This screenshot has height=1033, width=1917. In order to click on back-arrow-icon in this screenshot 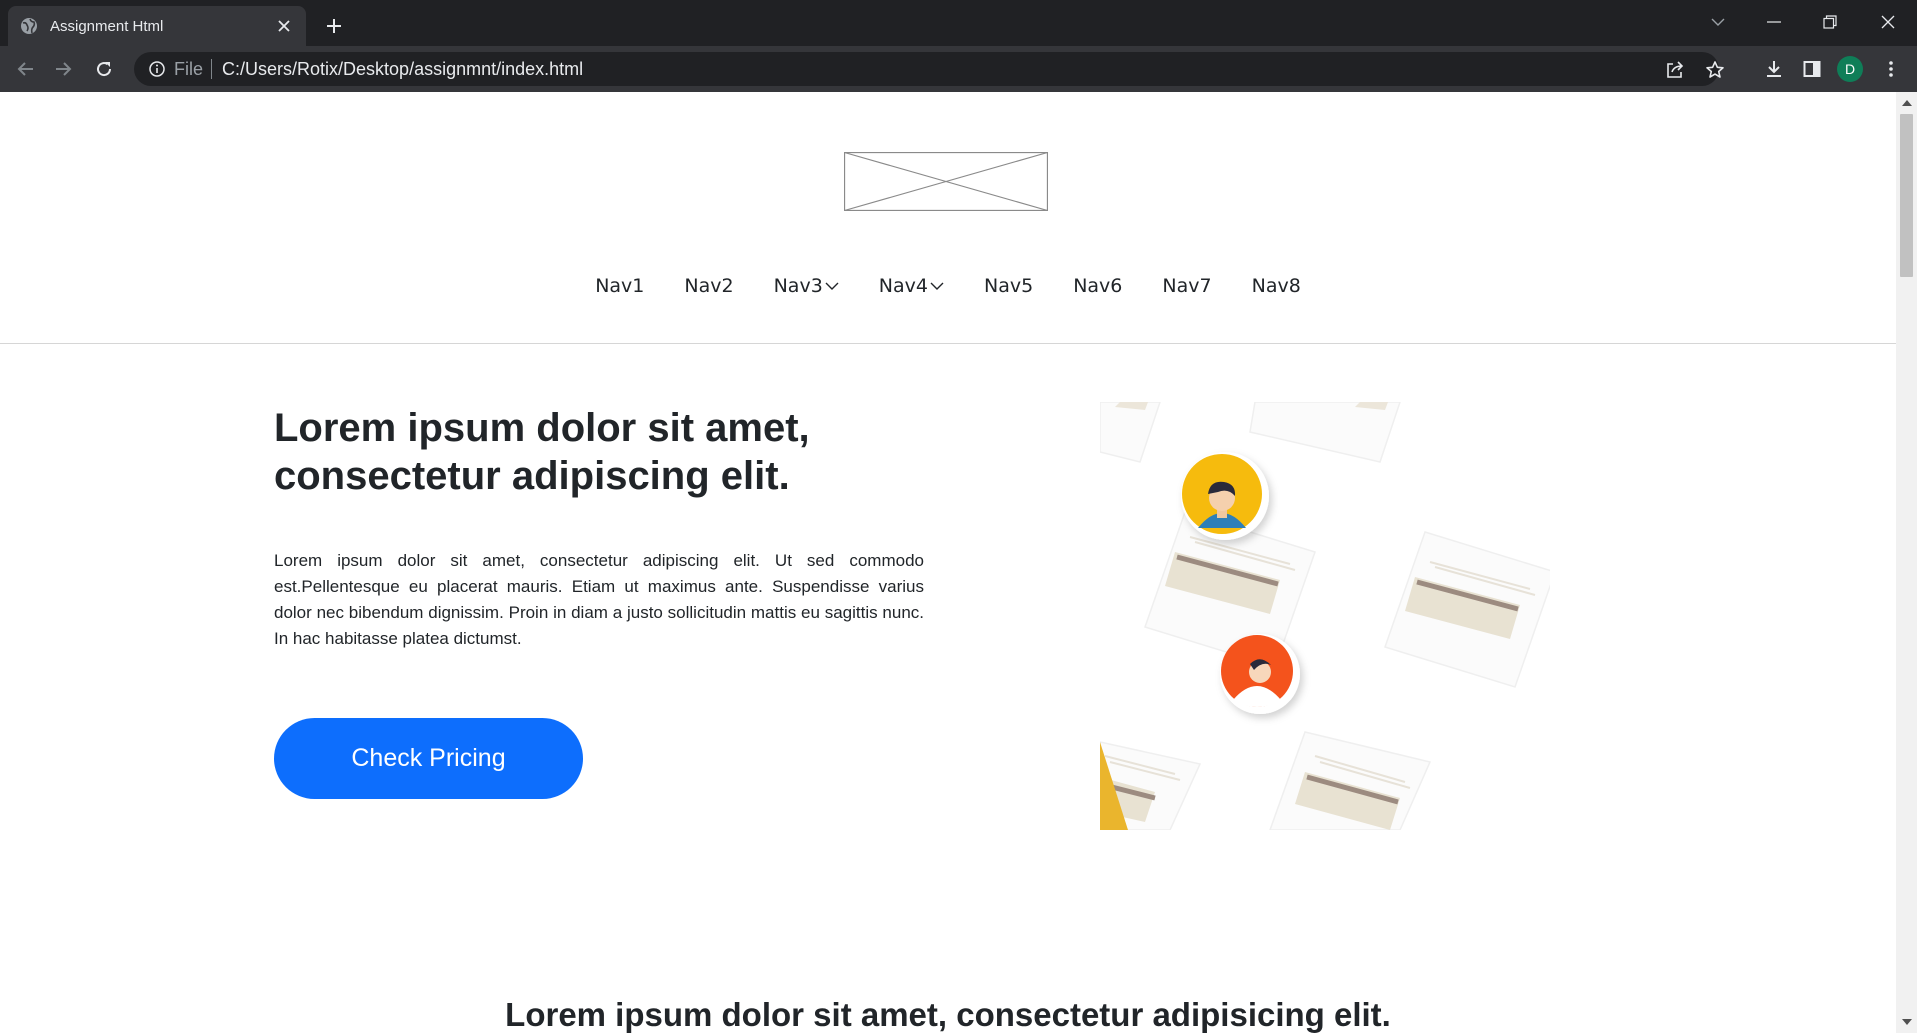, I will do `click(25, 69)`.